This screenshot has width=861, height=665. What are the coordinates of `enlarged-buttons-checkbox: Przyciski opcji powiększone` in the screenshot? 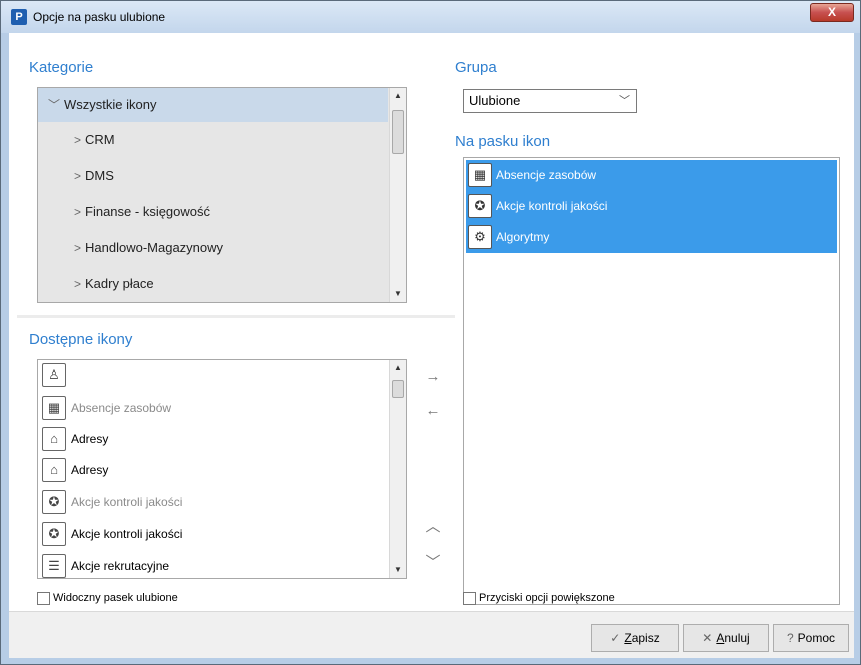 It's located at (539, 599).